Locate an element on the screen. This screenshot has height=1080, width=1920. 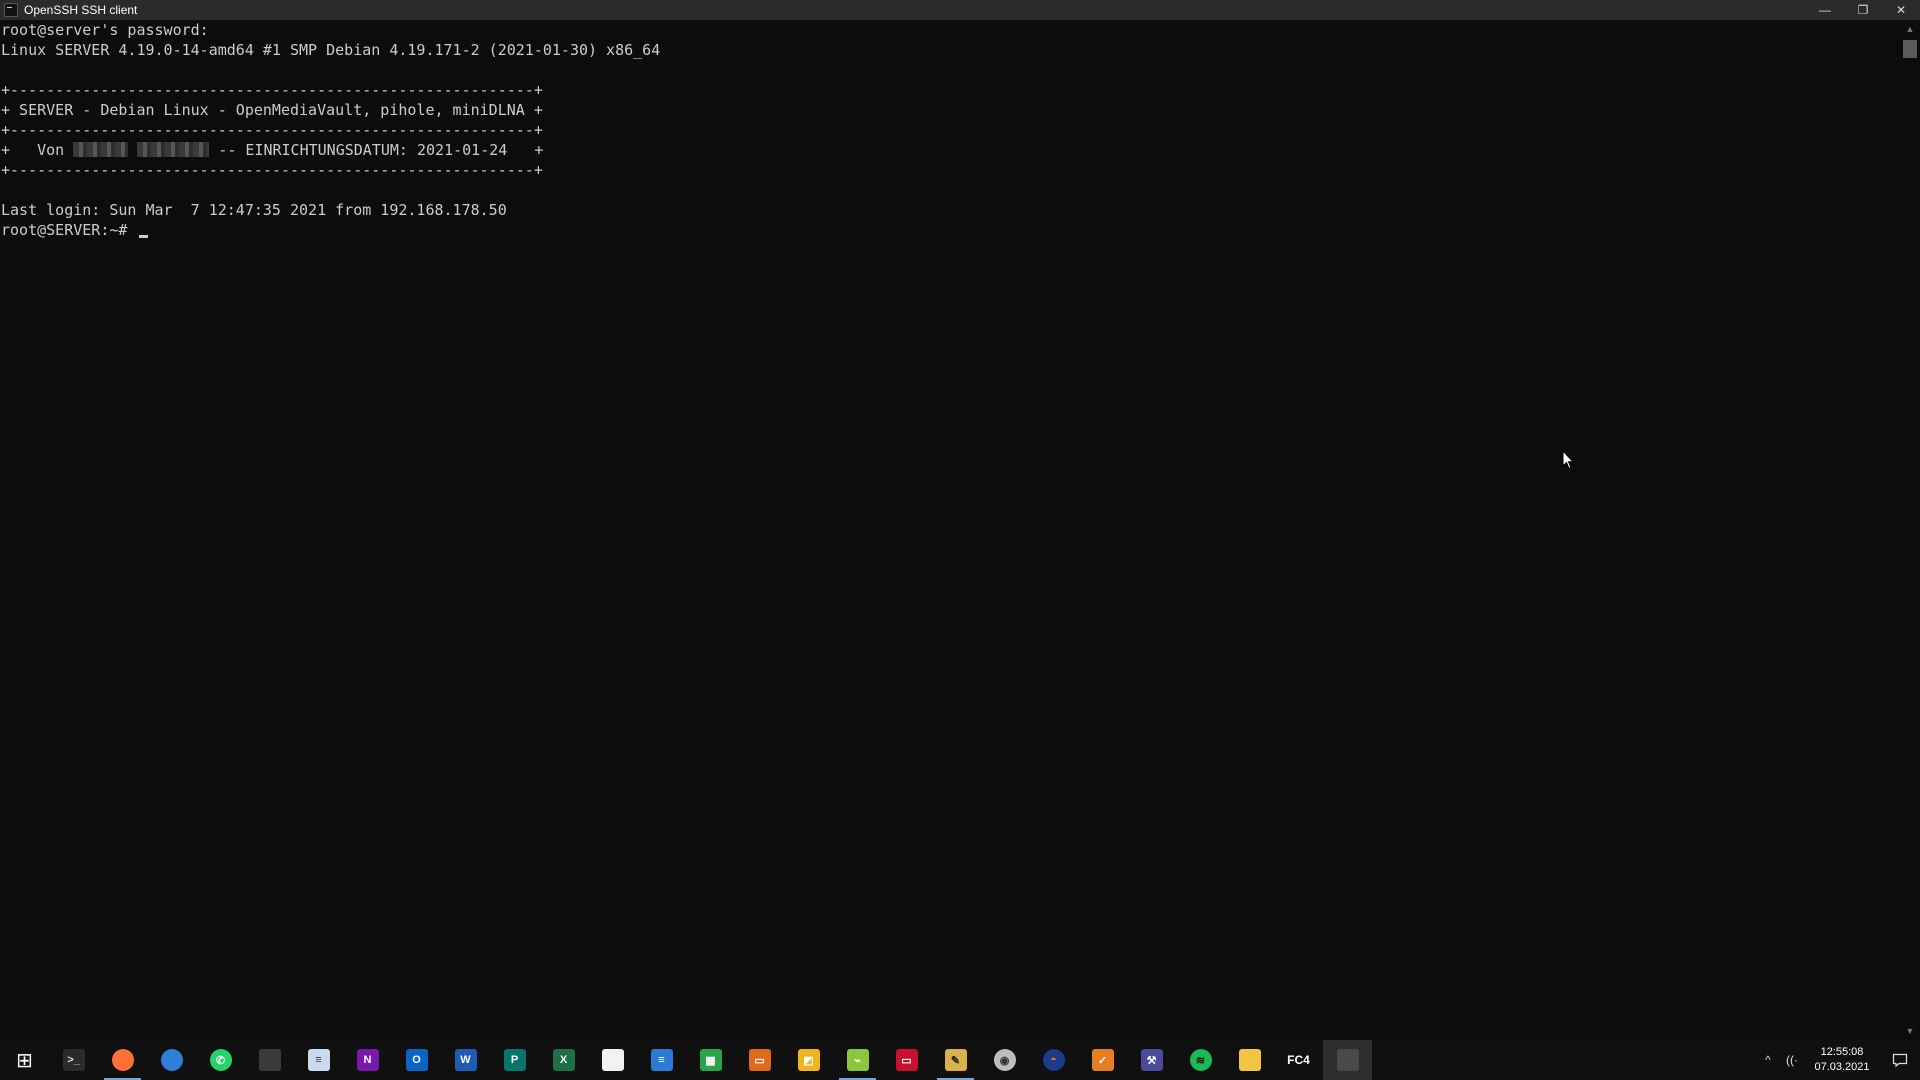
check-tool-icon: ✓ is located at coordinates (1102, 1060).